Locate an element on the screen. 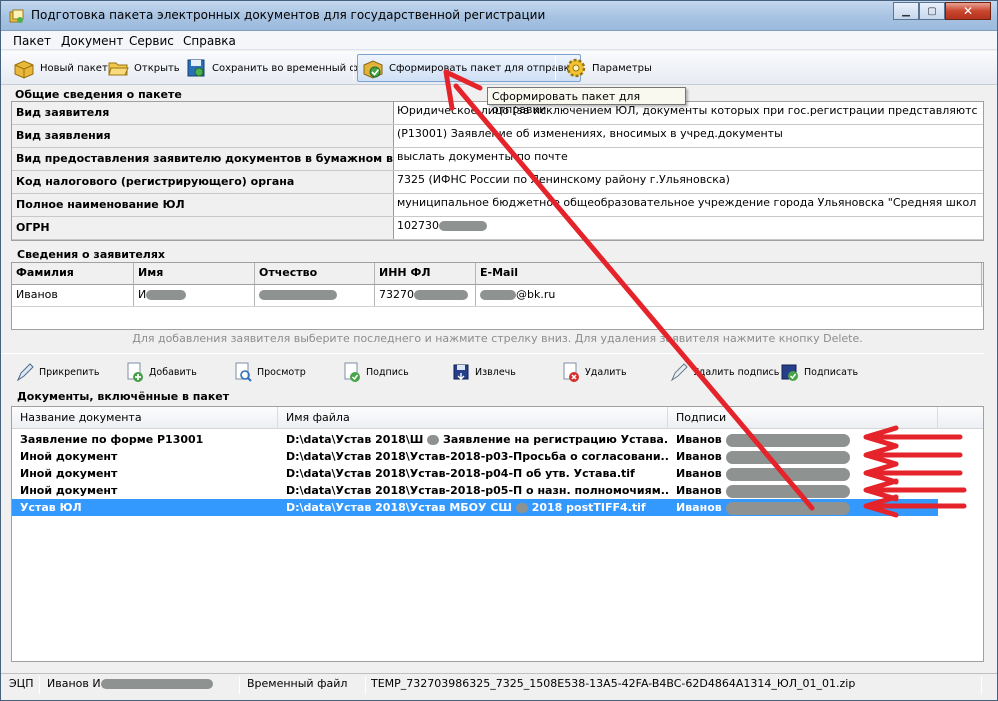  table-header: Название документа Имя файла Подписи is located at coordinates (497, 418).